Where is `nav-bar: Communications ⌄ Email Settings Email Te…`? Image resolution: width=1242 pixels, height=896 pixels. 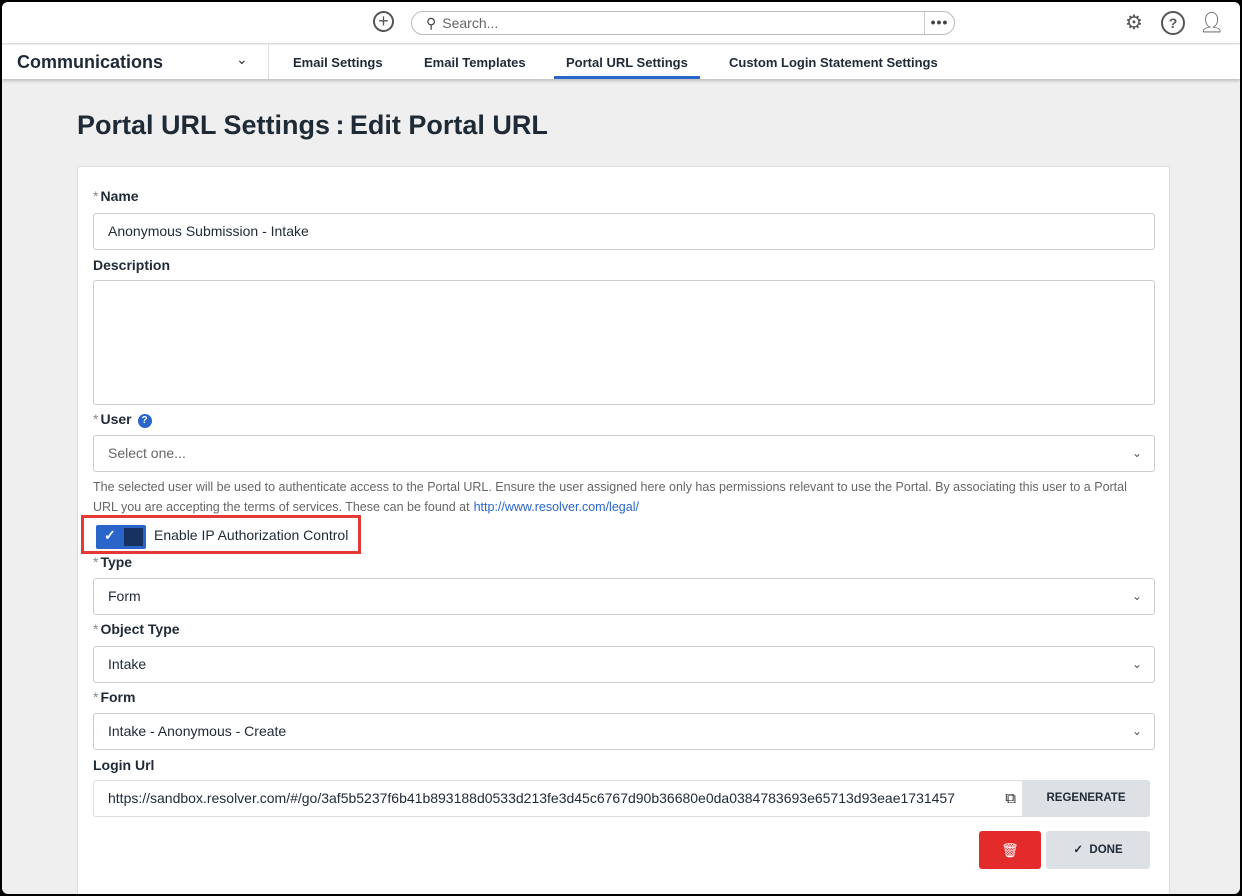 nav-bar: Communications ⌄ Email Settings Email Te… is located at coordinates (621, 62).